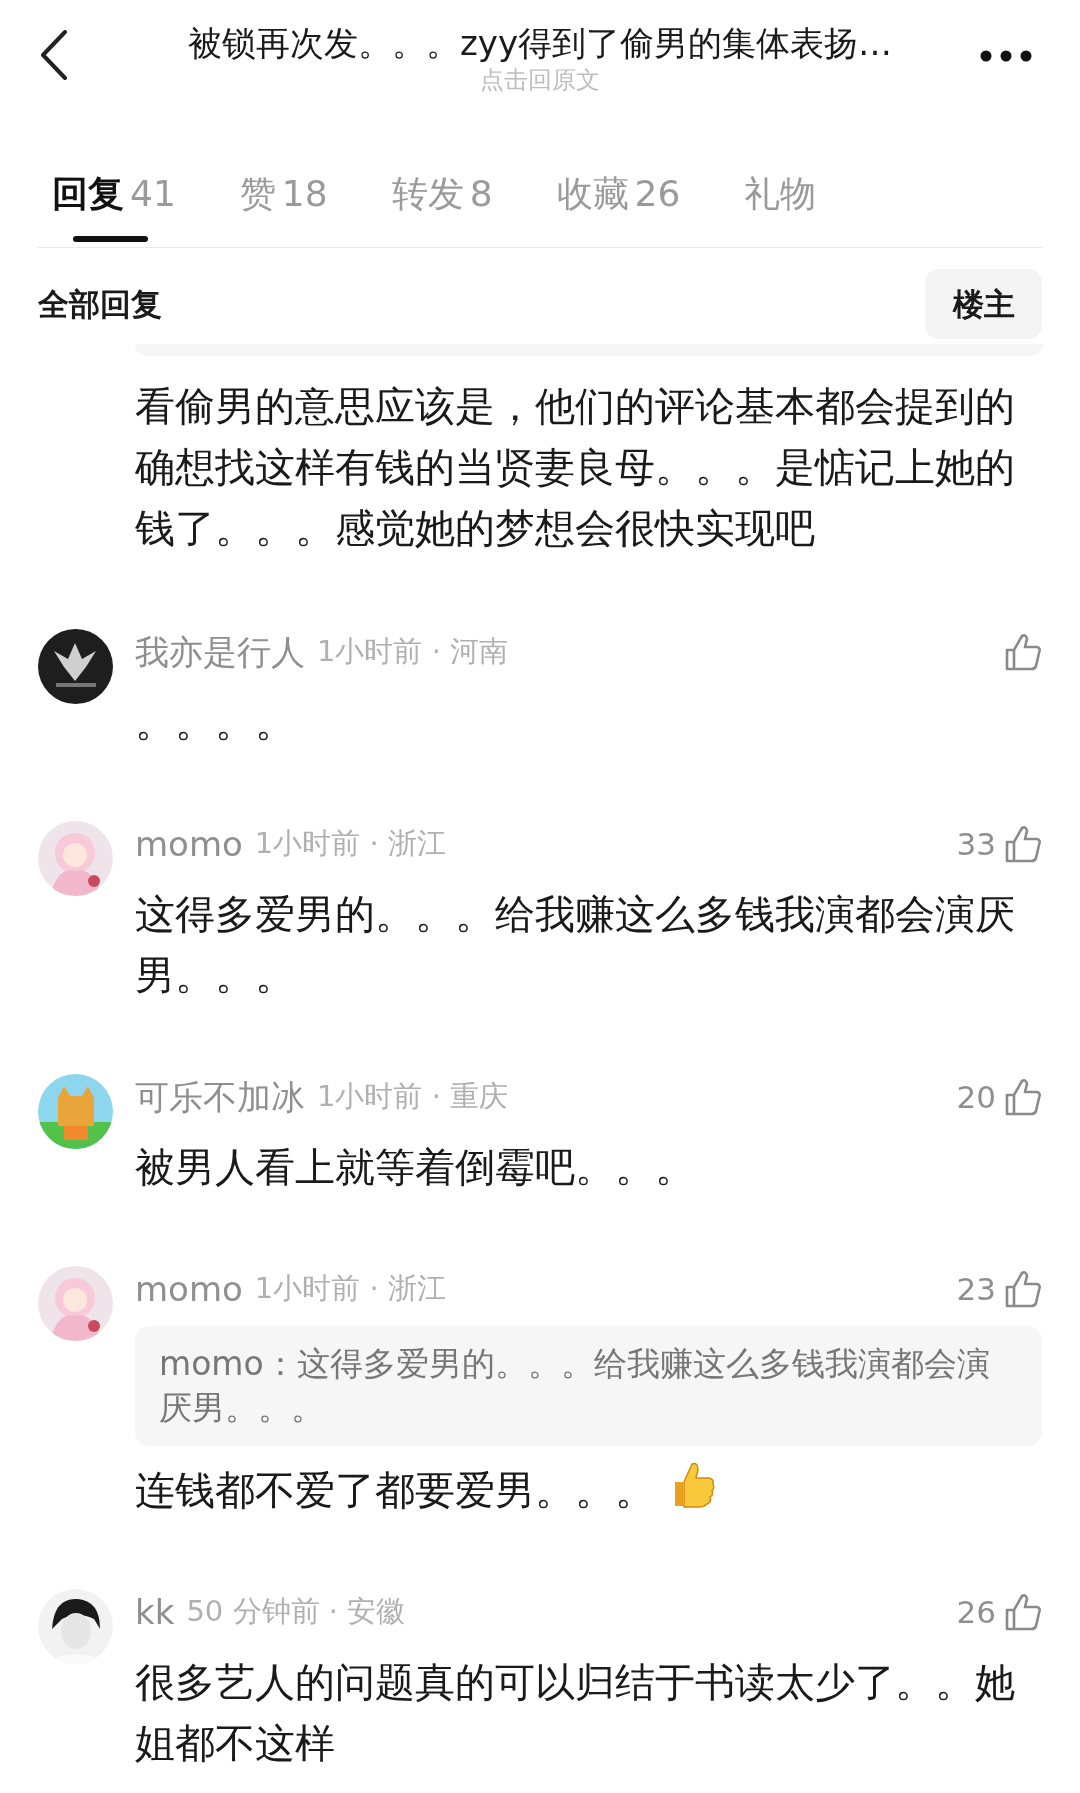 The image size is (1080, 1793). I want to click on section-title: 全部回复, so click(100, 304).